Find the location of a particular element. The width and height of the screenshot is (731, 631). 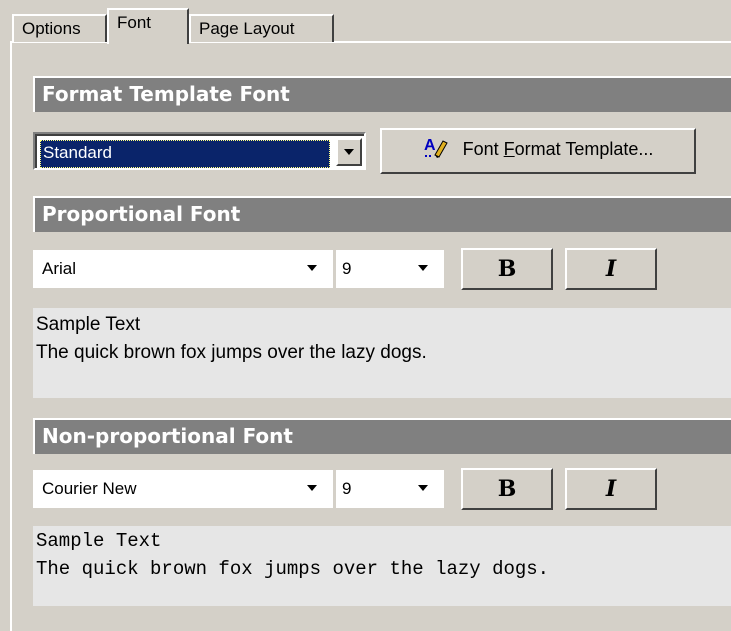

proportional-size-dropdown-button is located at coordinates (425, 270).